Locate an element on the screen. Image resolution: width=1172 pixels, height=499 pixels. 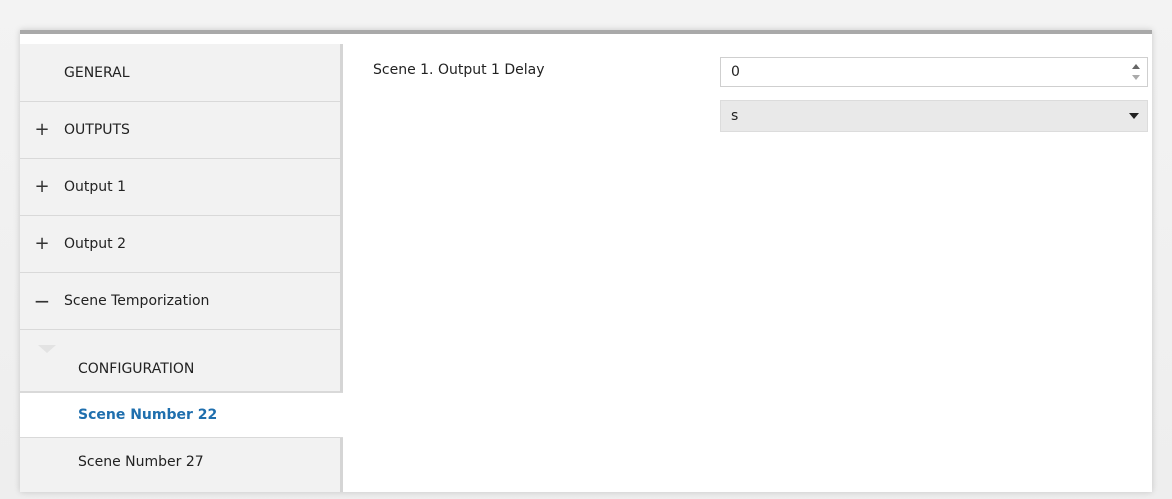
sidebar-item-outputs: + OUTPUTS is located at coordinates (180, 130).